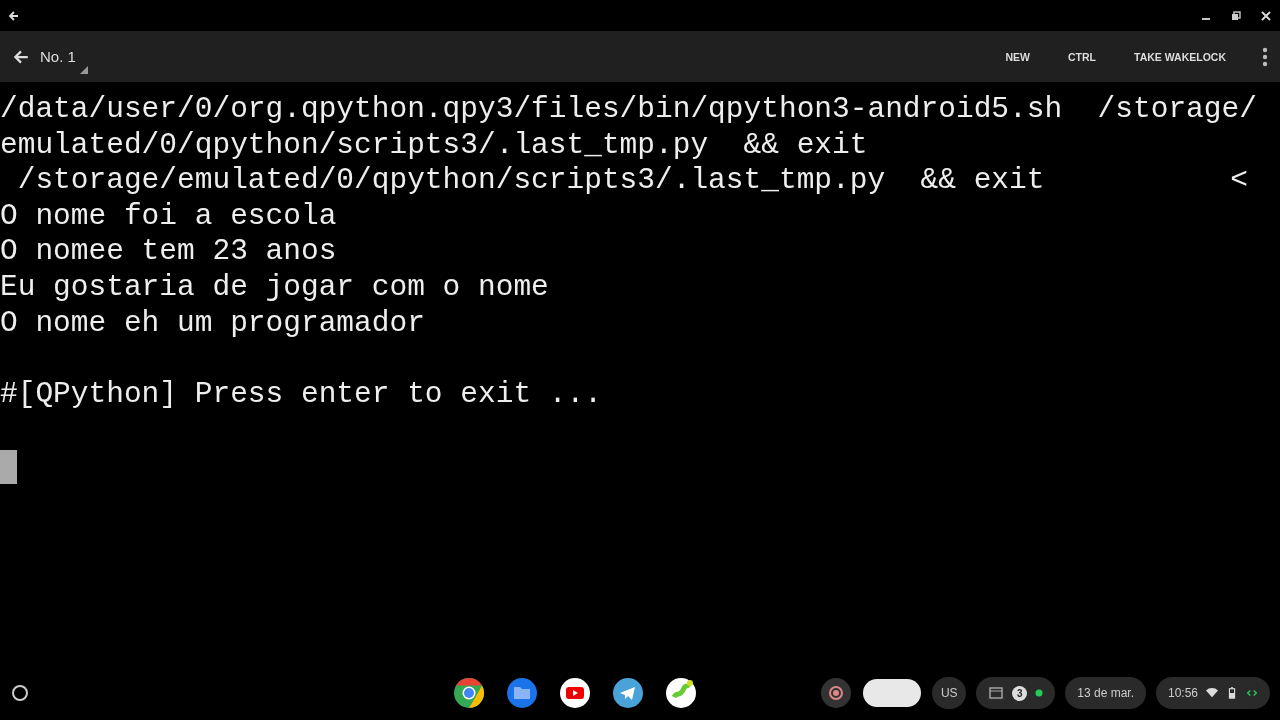 The width and height of the screenshot is (1280, 720). I want to click on folder-icon, so click(522, 693).